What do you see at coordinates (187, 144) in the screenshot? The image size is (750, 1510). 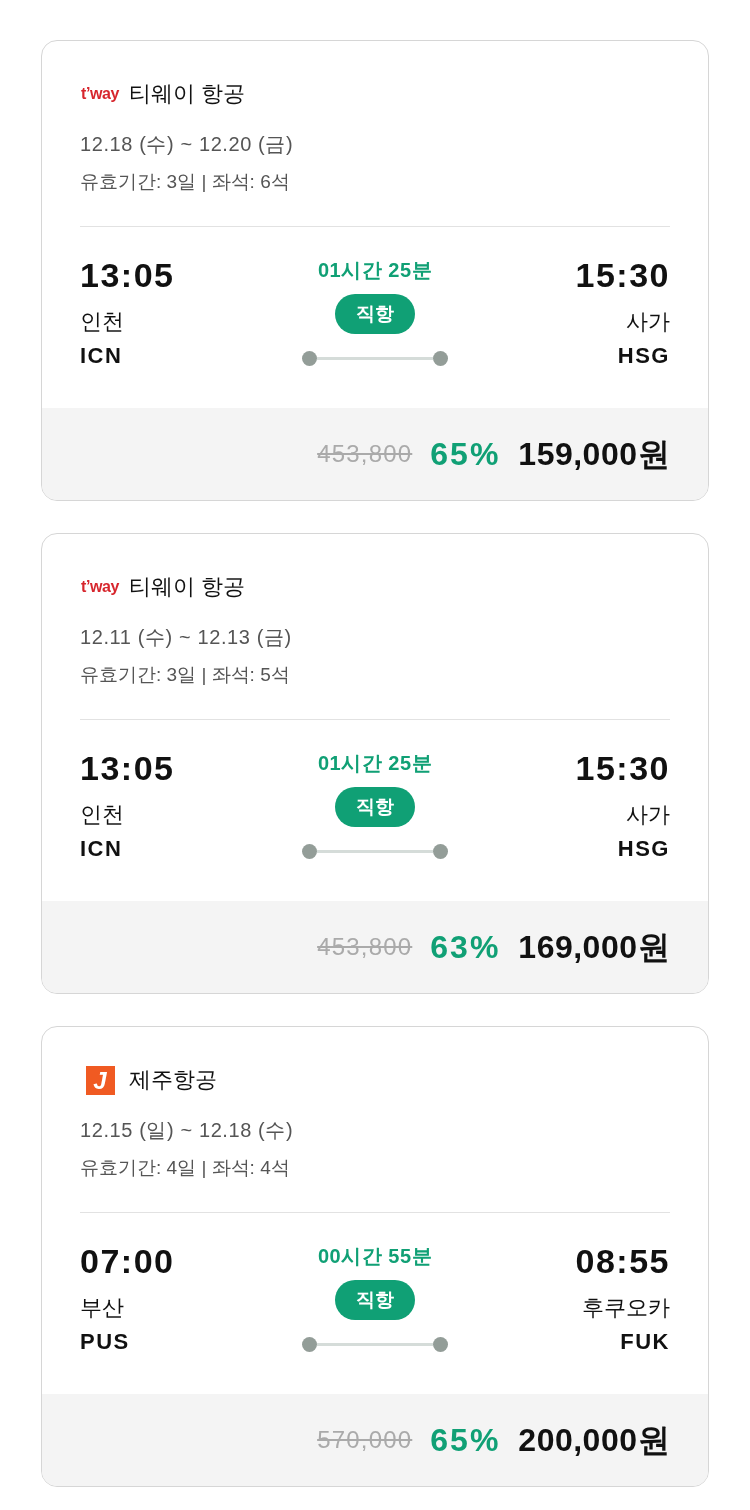 I see `date-range-text: 12.18 (수) ~ 12.20 (금)` at bounding box center [187, 144].